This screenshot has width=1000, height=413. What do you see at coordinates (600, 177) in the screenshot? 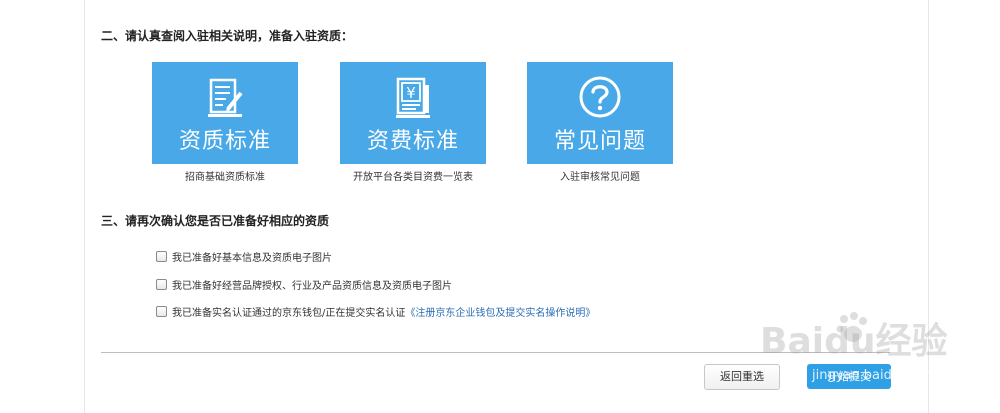
I see `card-subtitle: 入驻审核常见问题` at bounding box center [600, 177].